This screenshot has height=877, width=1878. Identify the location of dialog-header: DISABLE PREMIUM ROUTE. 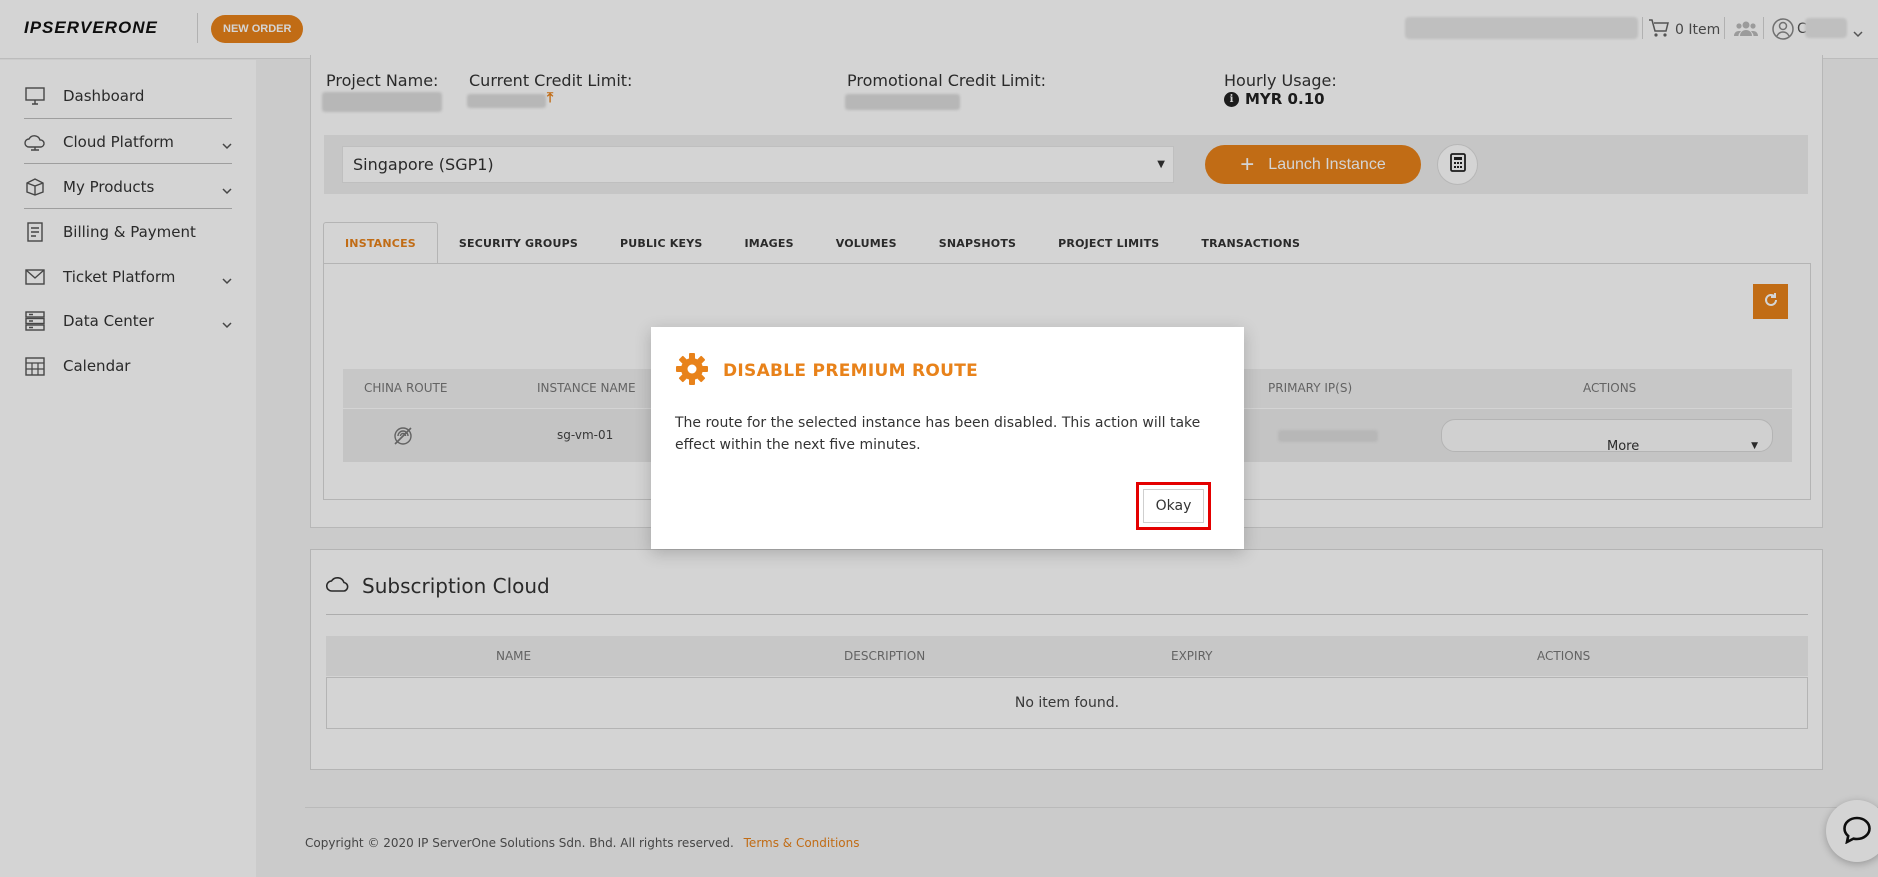
(826, 371).